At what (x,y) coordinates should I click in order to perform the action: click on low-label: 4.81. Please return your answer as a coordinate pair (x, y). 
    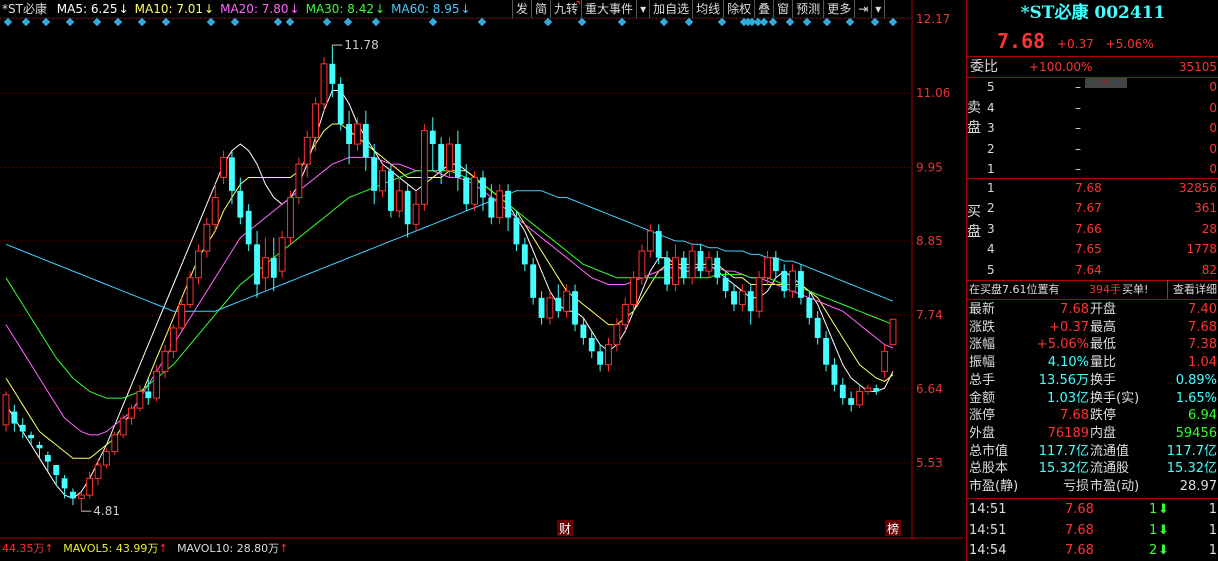
    Looking at the image, I should click on (106, 511).